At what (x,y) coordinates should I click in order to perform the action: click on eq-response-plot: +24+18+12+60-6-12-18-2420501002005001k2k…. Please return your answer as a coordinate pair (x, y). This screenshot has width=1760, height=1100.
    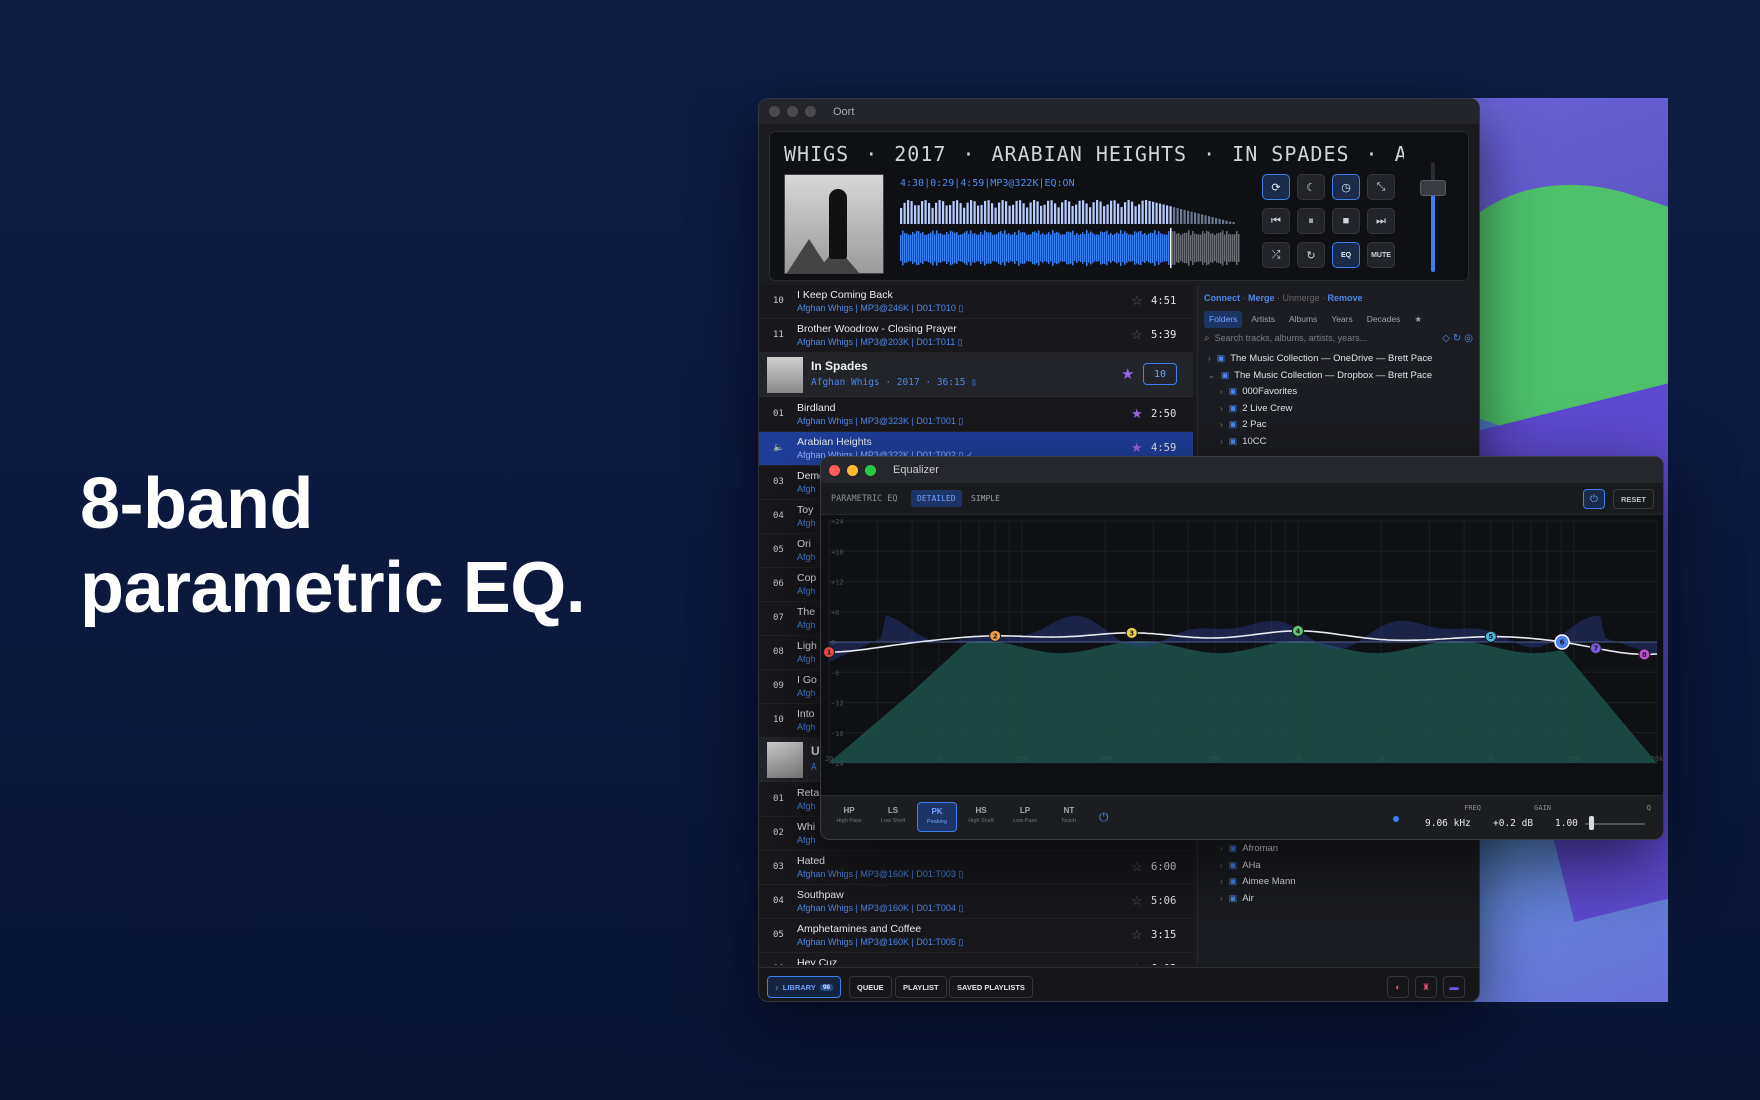
    Looking at the image, I should click on (1242, 655).